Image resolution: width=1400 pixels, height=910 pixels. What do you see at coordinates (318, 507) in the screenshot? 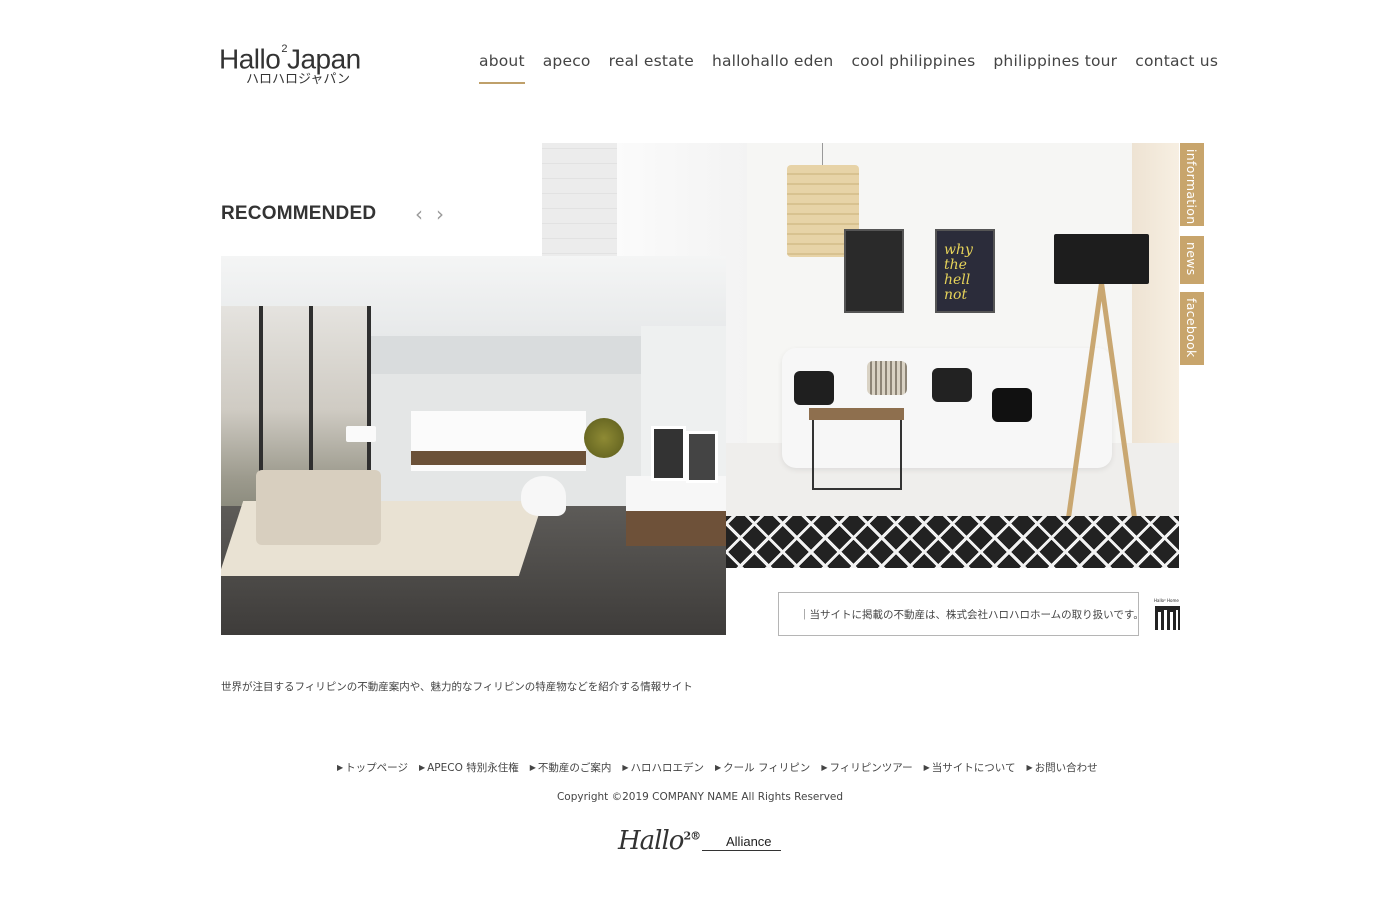
I see `beige-sofa` at bounding box center [318, 507].